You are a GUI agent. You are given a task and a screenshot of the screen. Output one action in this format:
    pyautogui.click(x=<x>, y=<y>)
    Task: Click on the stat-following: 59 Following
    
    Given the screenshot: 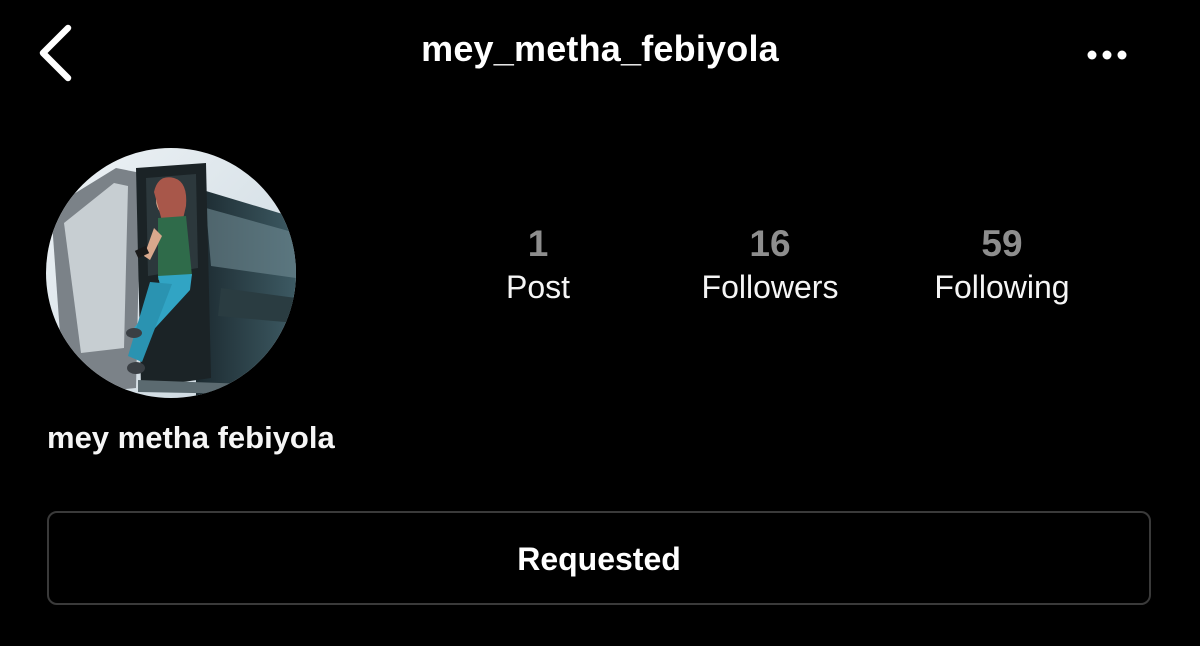 What is the action you would take?
    pyautogui.click(x=1002, y=265)
    